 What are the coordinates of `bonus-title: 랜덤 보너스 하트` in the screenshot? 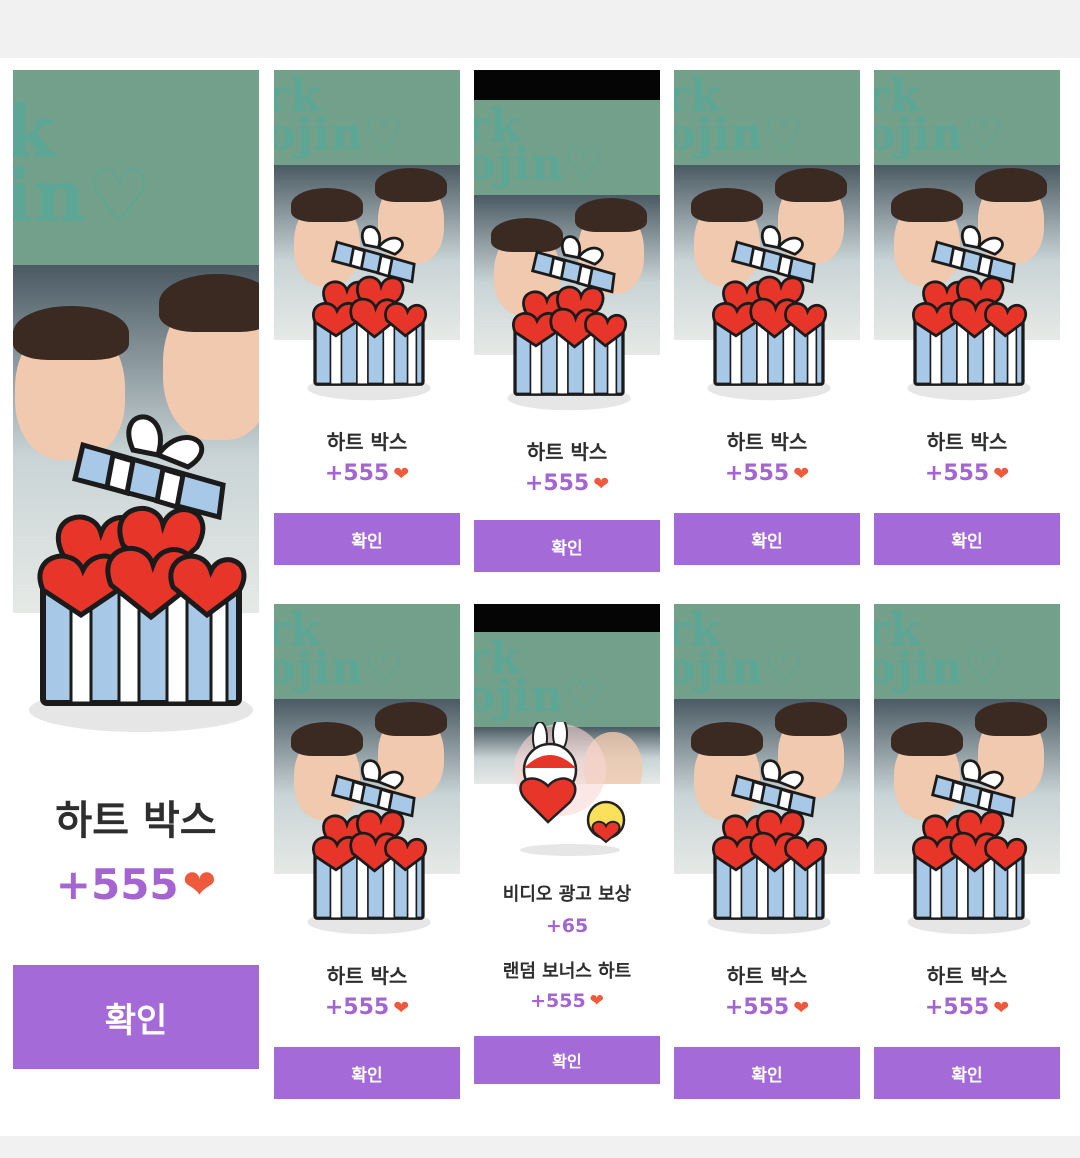 It's located at (567, 971).